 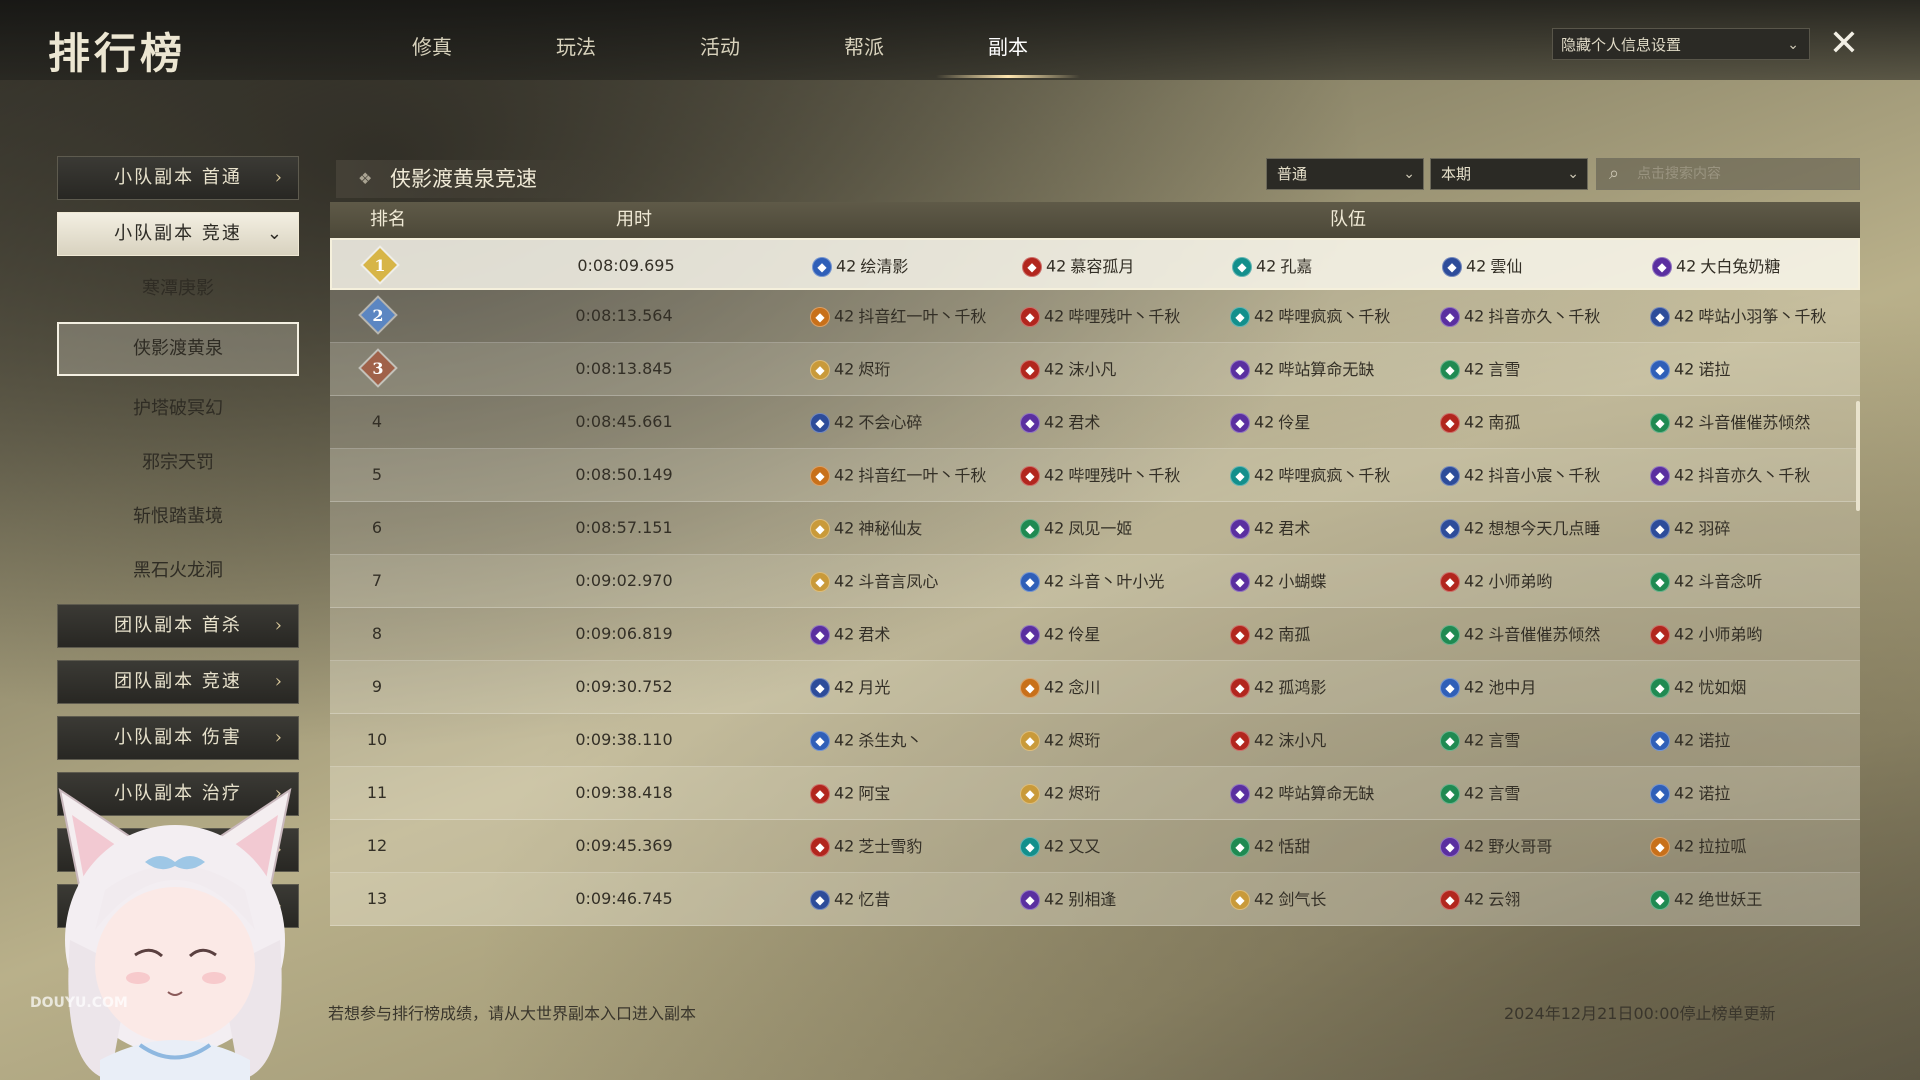 I want to click on tab-3: 帮派, so click(x=864, y=39).